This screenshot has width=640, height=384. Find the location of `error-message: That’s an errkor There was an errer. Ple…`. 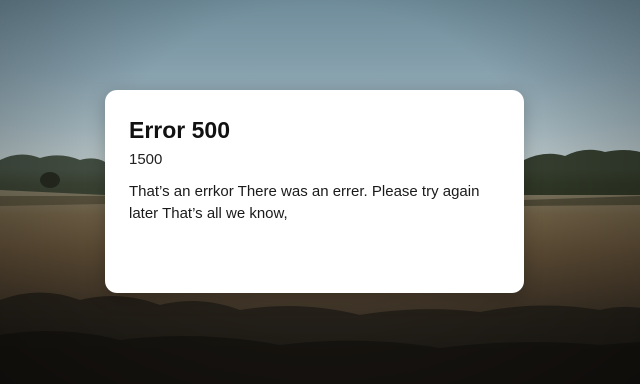

error-message: That’s an errkor There was an errer. Ple… is located at coordinates (304, 202).